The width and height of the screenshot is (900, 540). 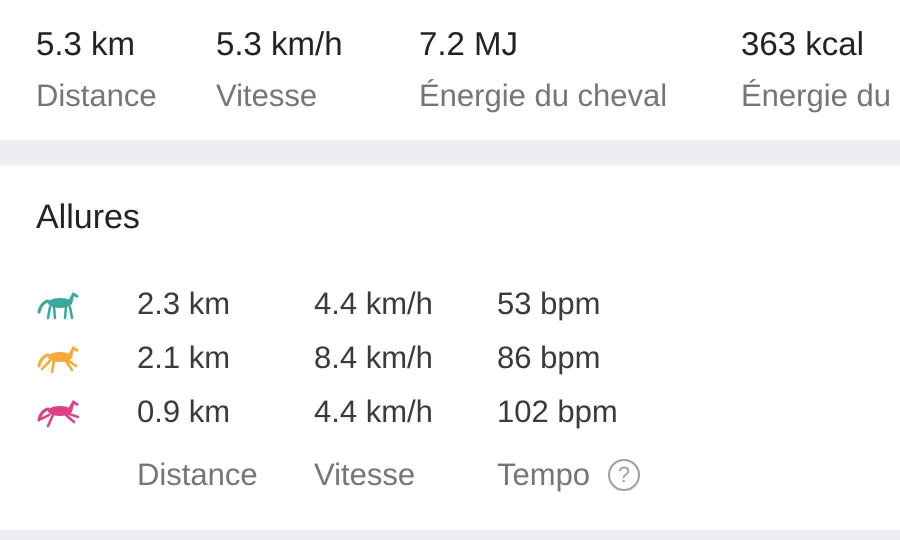 I want to click on stat-value: 5.3 km/h, so click(x=280, y=44).